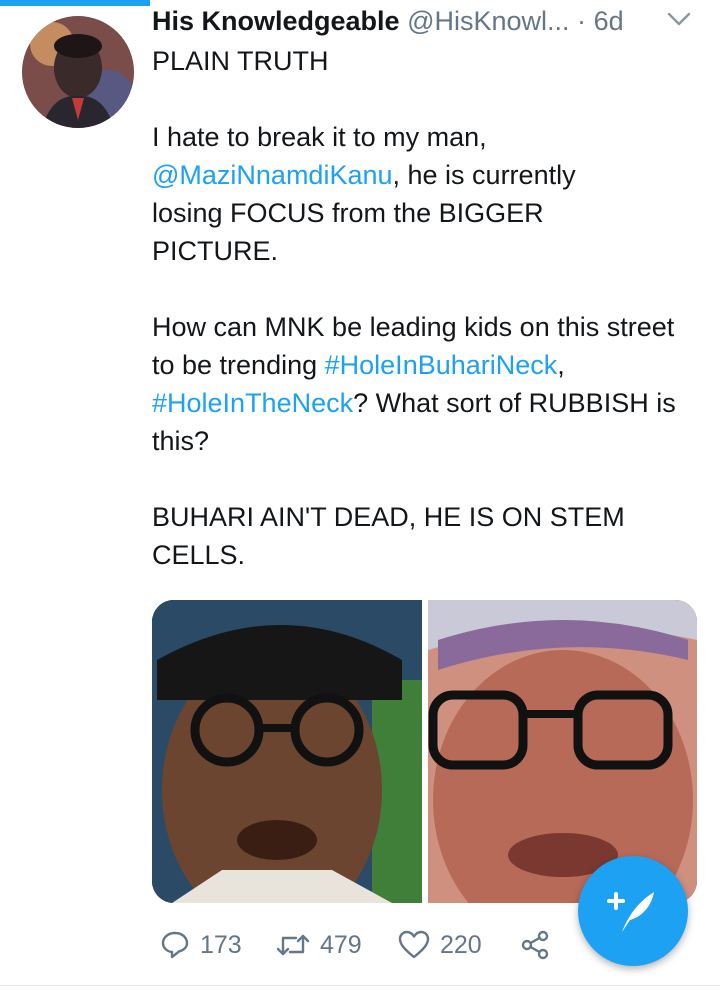  What do you see at coordinates (319, 137) in the screenshot?
I see `text-segment: I hate to break it to my man,` at bounding box center [319, 137].